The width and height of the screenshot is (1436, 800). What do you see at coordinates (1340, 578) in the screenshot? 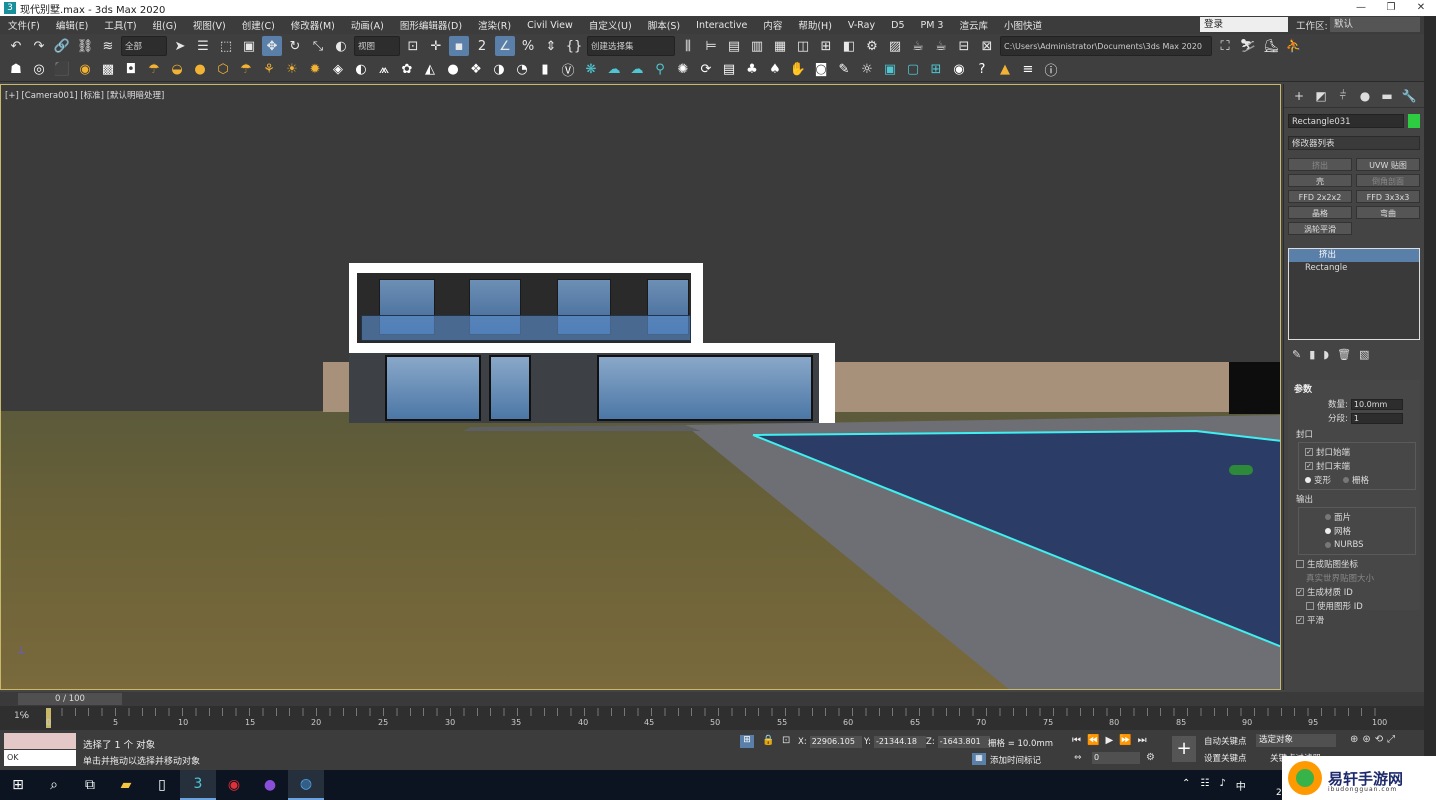
I see `real-world-label: 真实世界贴图大小` at bounding box center [1340, 578].